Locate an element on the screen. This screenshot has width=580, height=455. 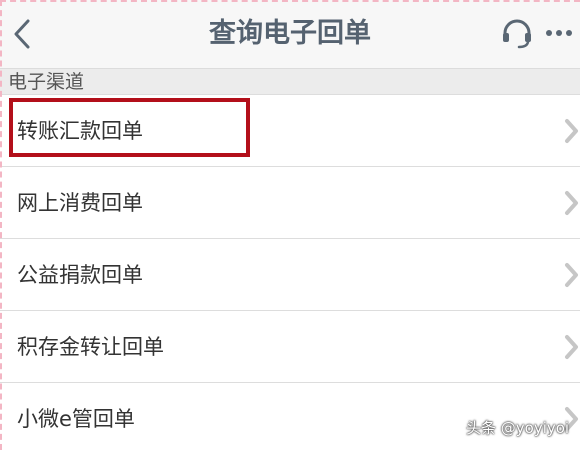
headset-icon is located at coordinates (517, 34).